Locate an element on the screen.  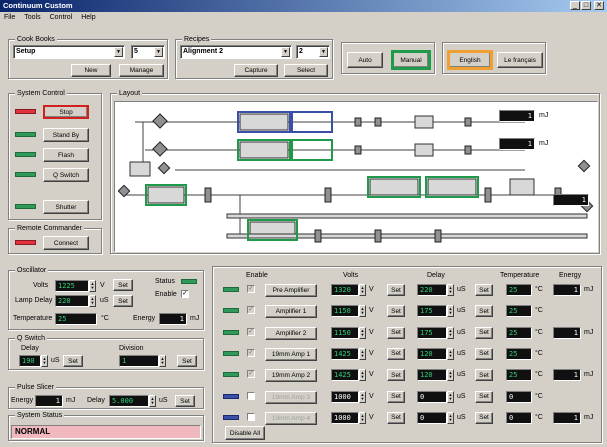
french-button: Le français is located at coordinates (520, 60).